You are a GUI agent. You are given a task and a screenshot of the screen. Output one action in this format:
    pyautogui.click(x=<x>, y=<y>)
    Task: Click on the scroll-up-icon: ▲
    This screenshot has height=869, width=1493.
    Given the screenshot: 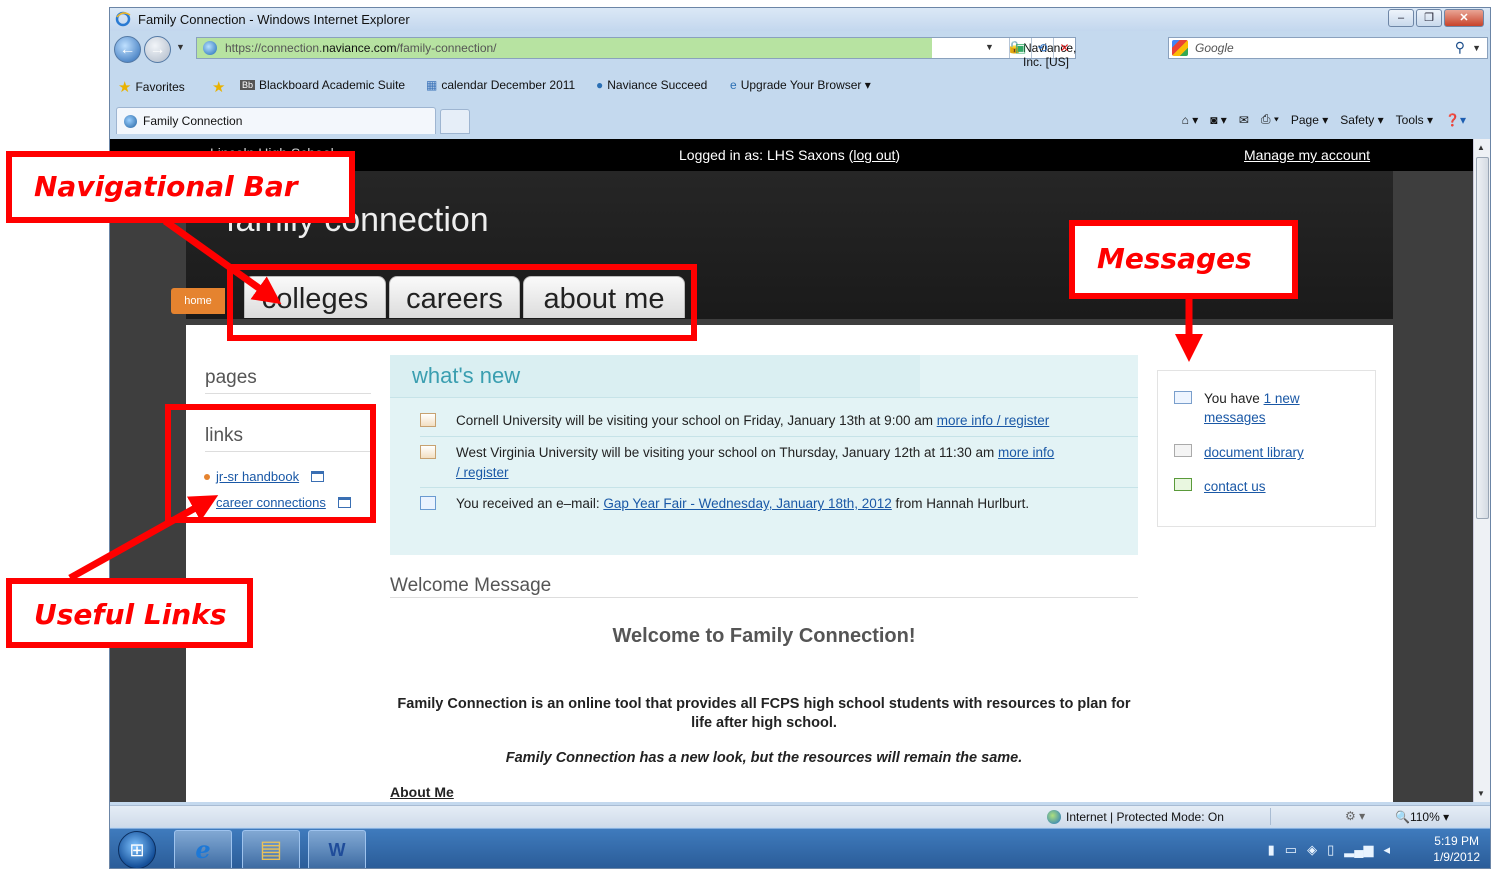 What is the action you would take?
    pyautogui.click(x=1481, y=147)
    